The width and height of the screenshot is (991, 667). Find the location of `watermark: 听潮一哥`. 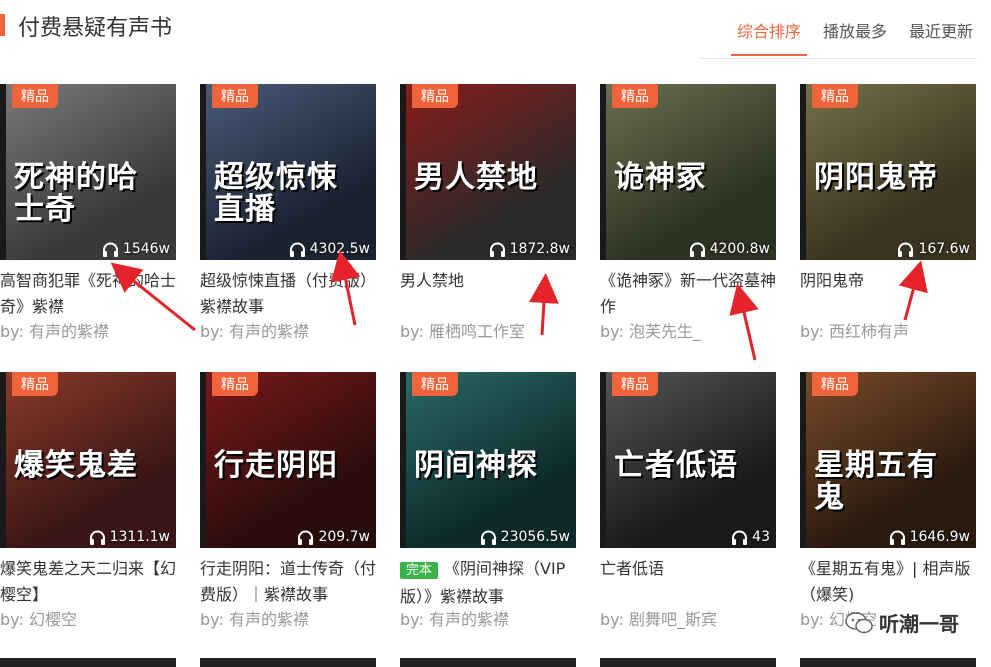

watermark: 听潮一哥 is located at coordinates (902, 622).